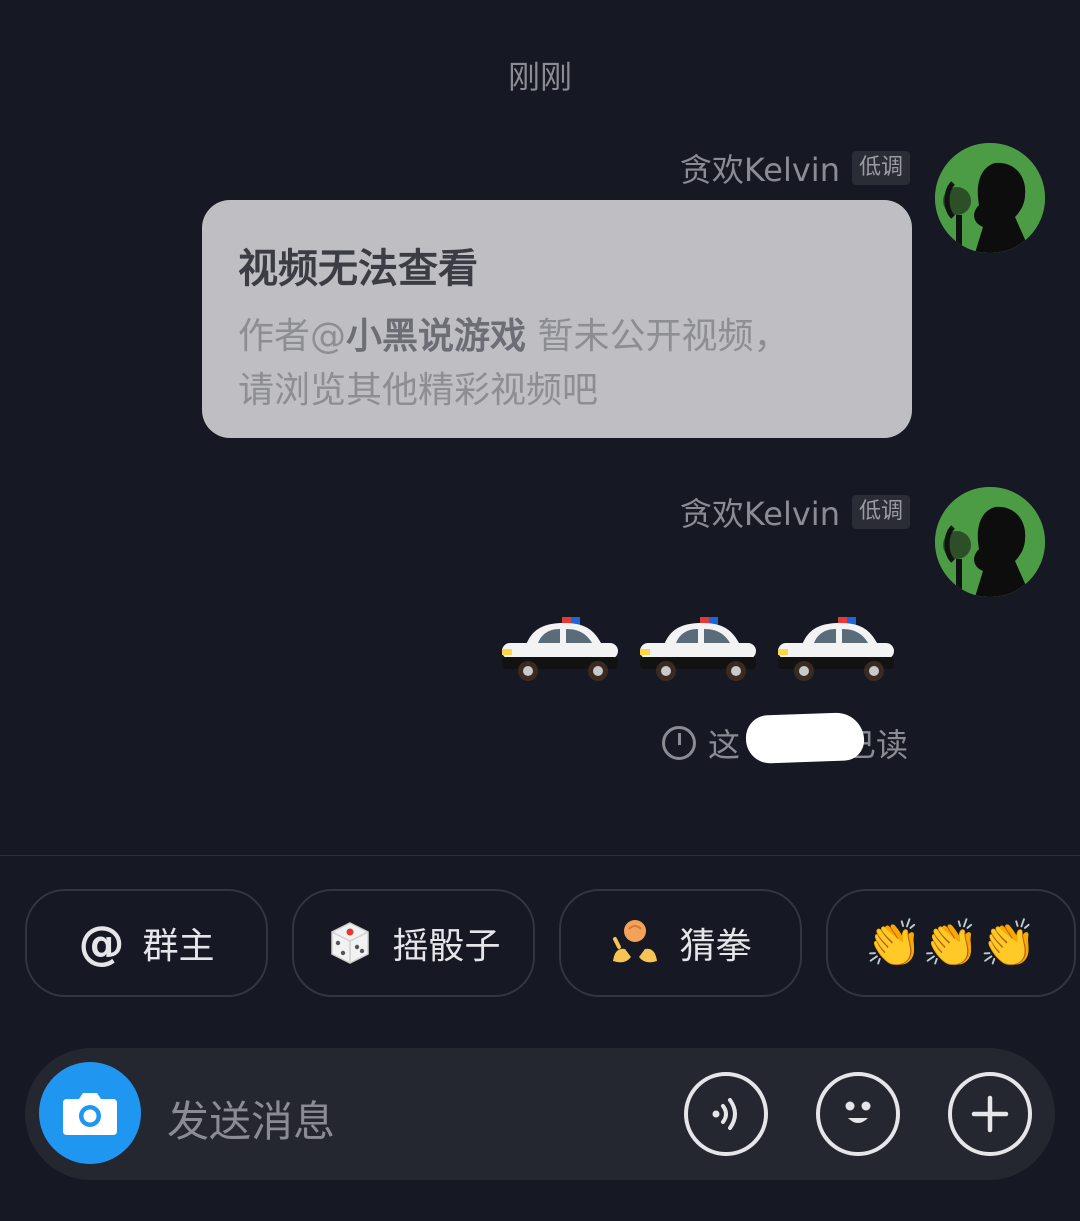 The width and height of the screenshot is (1080, 1221). I want to click on plus-icon, so click(990, 1114).